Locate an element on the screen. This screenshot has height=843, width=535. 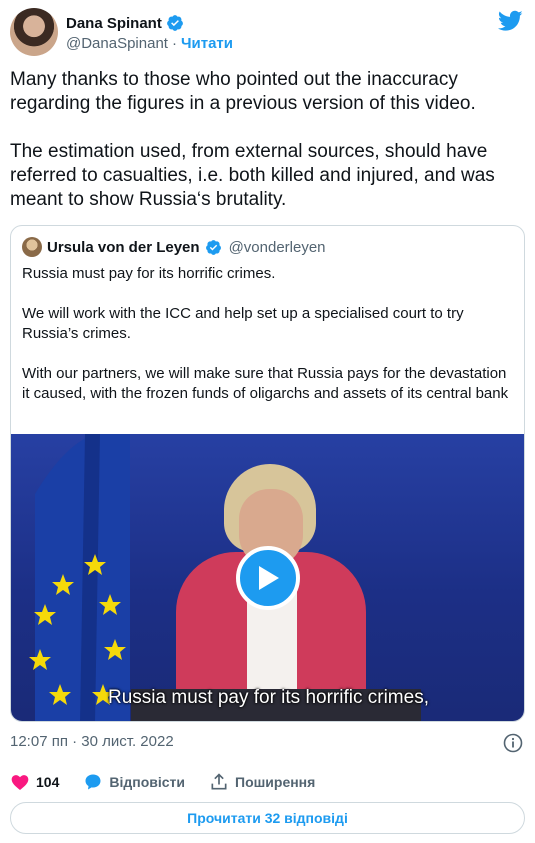
tweet-actions: 104 Відповісти Поширення is located at coordinates (267, 782).